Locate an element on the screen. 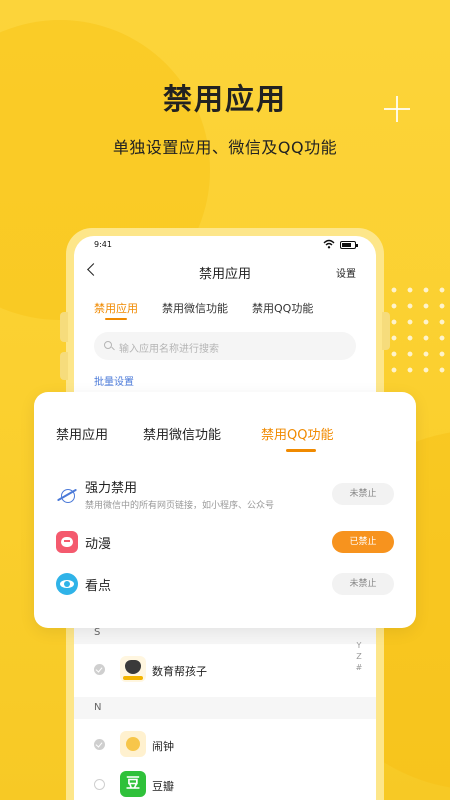 This screenshot has height=800, width=450. row-title: 看点 is located at coordinates (98, 586).